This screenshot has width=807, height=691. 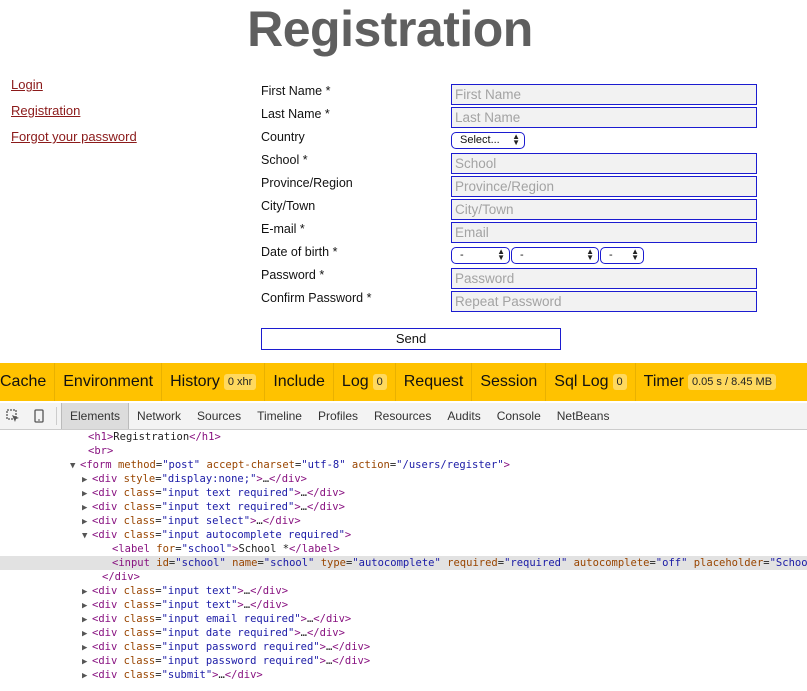 I want to click on city-input, so click(x=604, y=209).